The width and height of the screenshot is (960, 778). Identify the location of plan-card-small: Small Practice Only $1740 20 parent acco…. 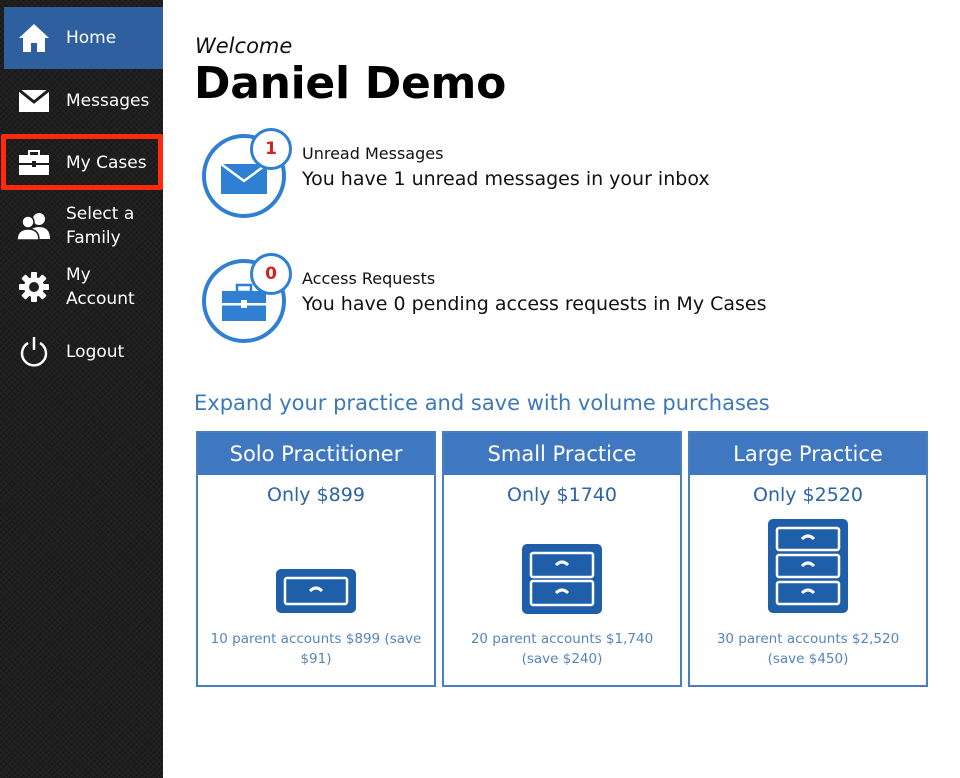
(562, 559).